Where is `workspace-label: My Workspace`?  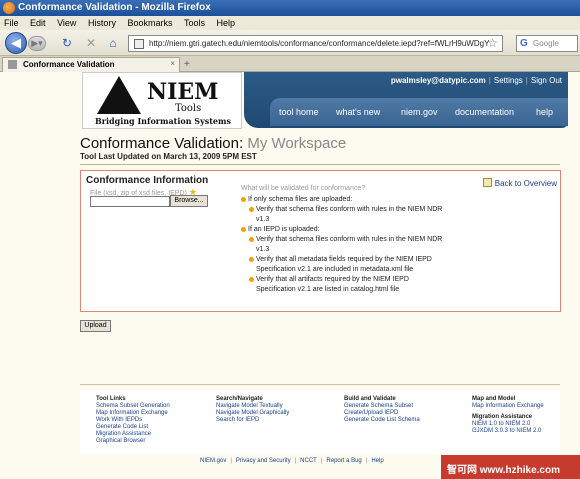
workspace-label: My Workspace is located at coordinates (297, 143).